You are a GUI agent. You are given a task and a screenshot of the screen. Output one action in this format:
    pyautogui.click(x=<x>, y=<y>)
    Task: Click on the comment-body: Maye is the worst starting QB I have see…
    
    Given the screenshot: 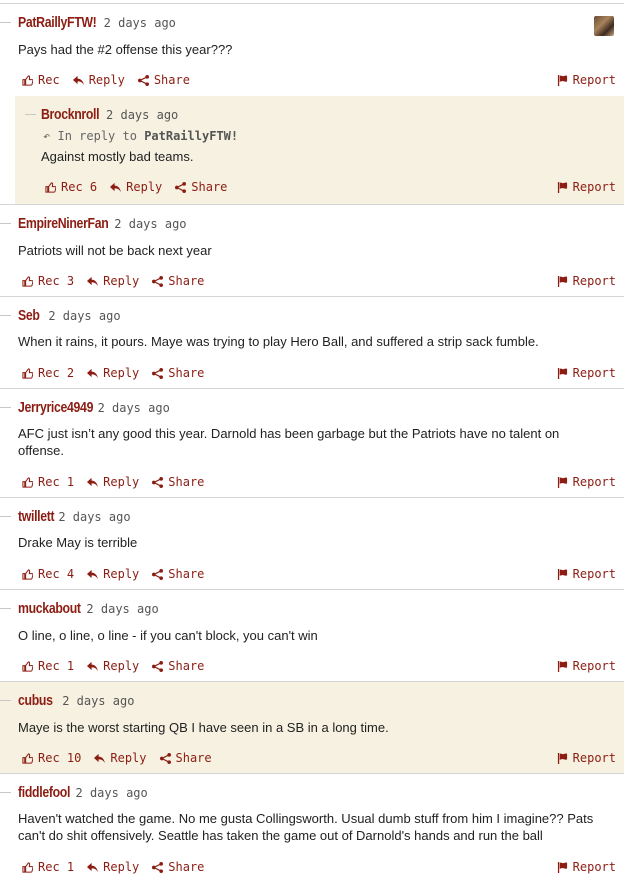 What is the action you would take?
    pyautogui.click(x=203, y=727)
    